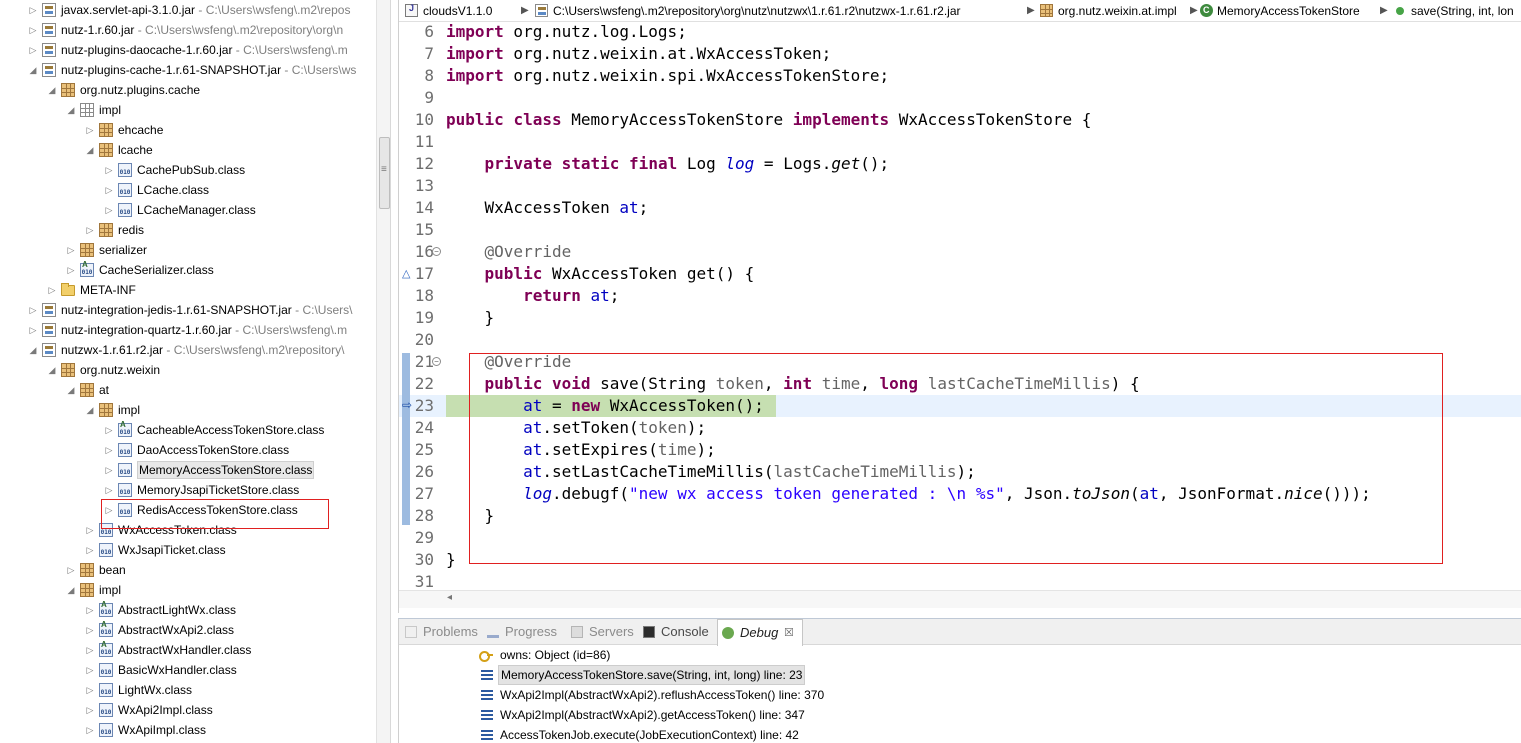 Image resolution: width=1521 pixels, height=743 pixels. I want to click on breadcrumb-class: MemoryAccessTokenStore, so click(1288, 10).